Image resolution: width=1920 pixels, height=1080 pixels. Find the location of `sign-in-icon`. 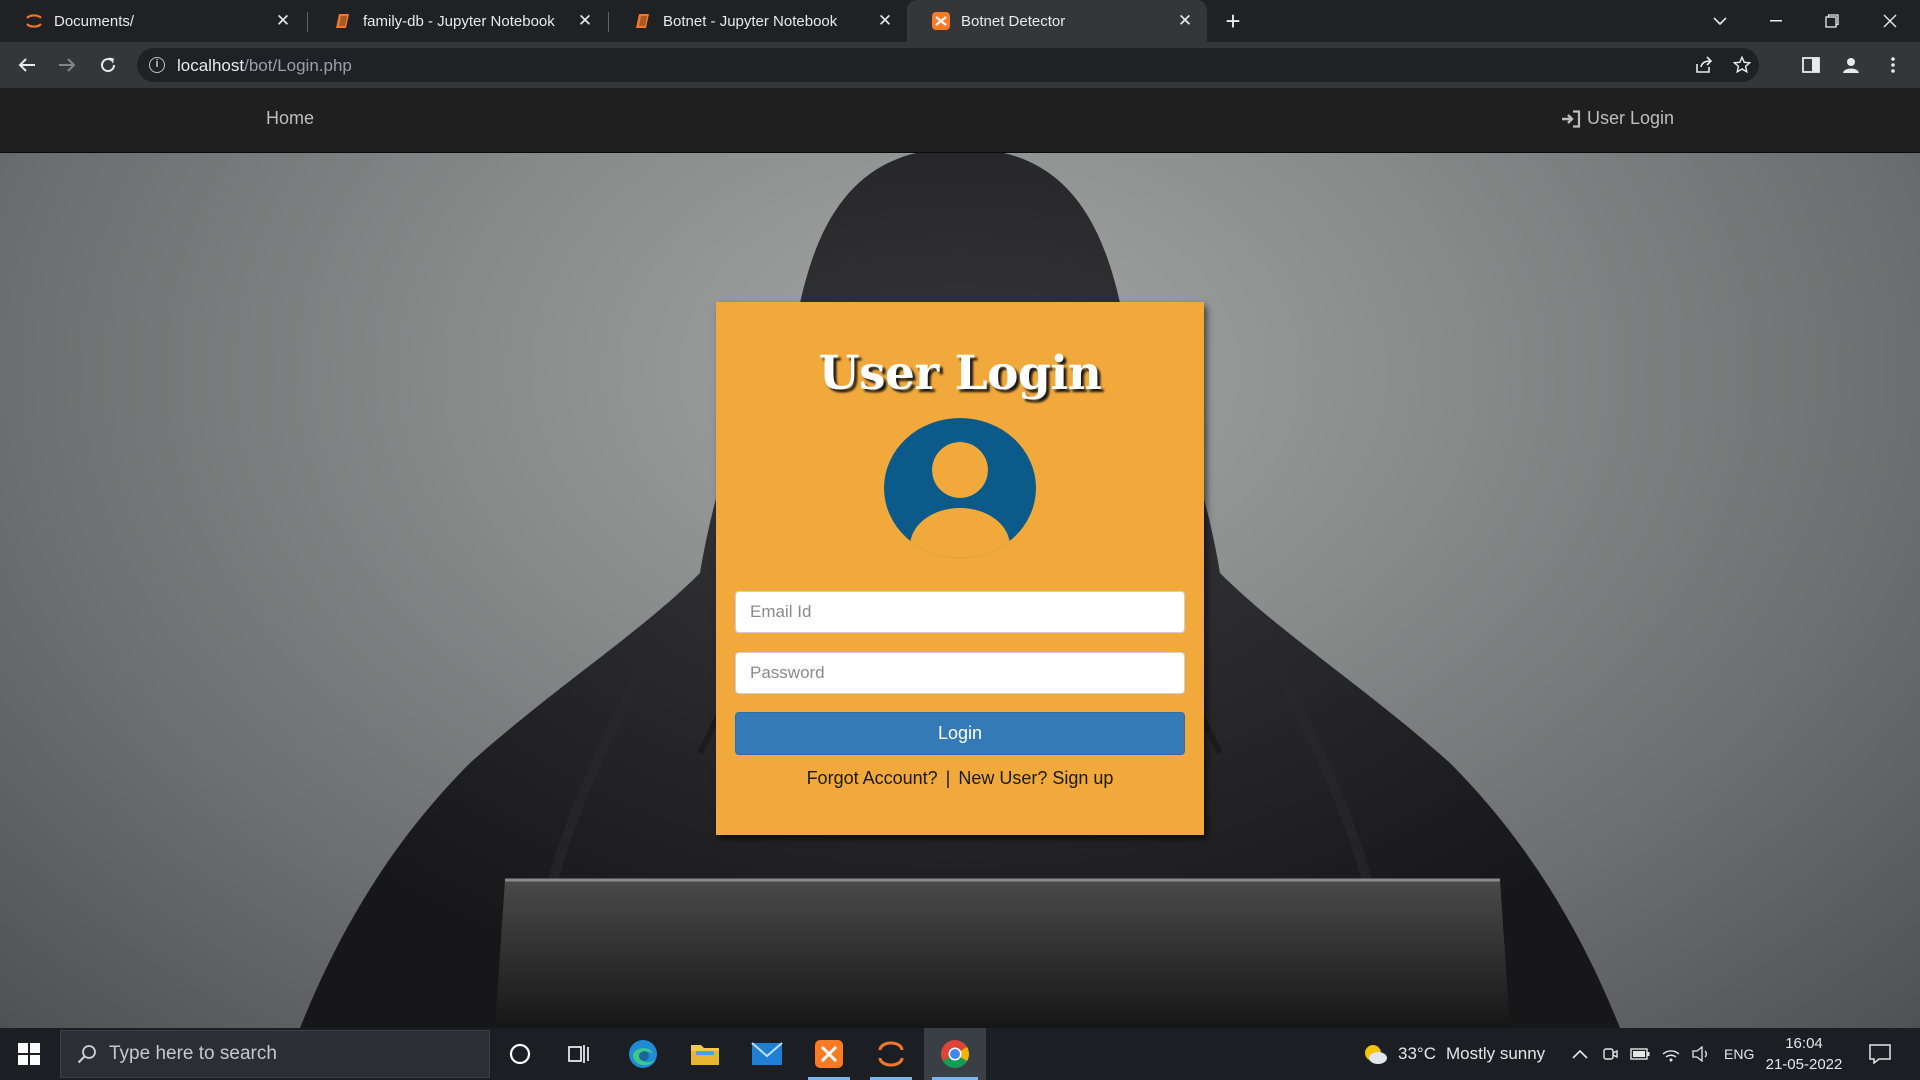

sign-in-icon is located at coordinates (1571, 118).